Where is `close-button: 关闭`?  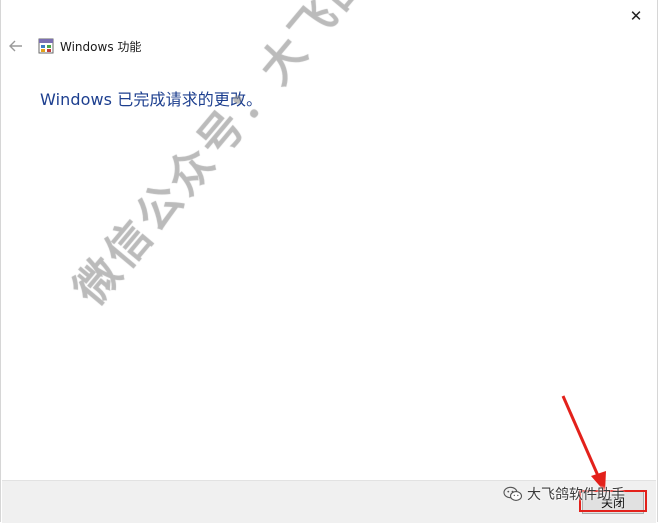
close-button: 关闭 is located at coordinates (613, 502).